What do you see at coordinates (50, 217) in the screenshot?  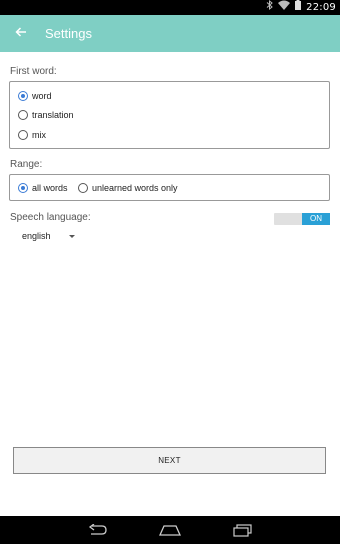 I see `speech-language-label: Speech language:` at bounding box center [50, 217].